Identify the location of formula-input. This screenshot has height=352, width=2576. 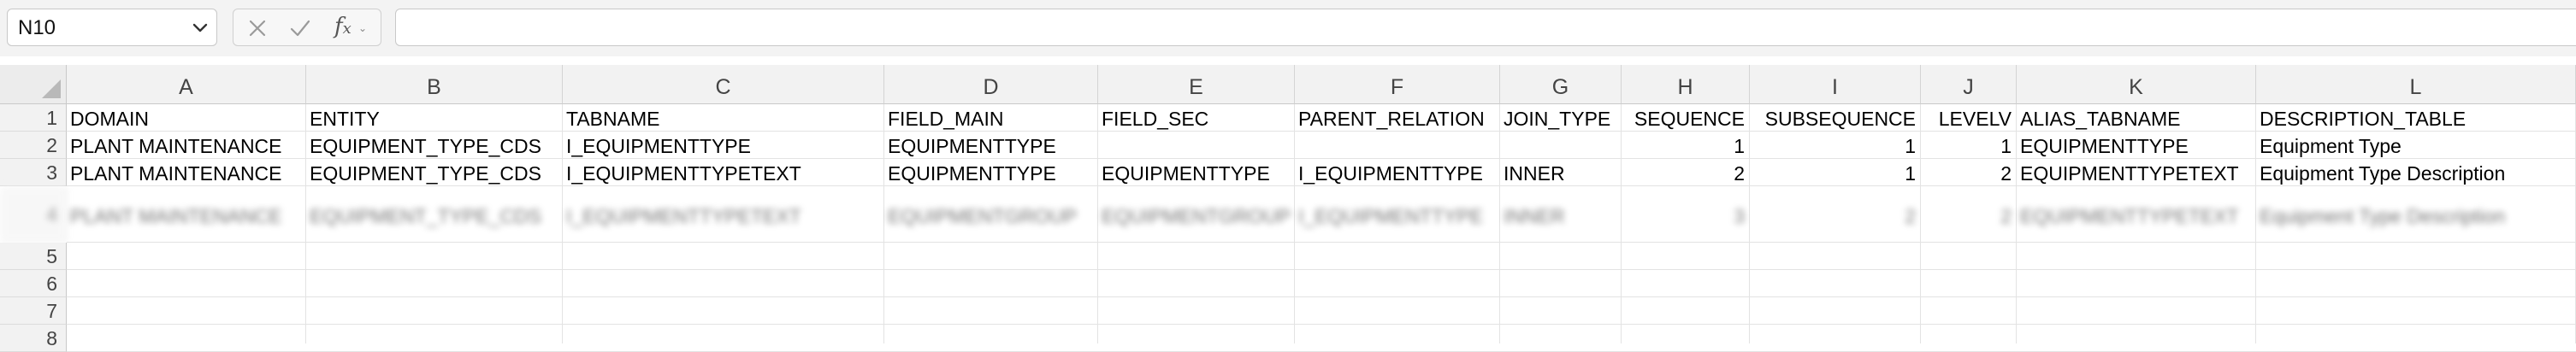
(1485, 27).